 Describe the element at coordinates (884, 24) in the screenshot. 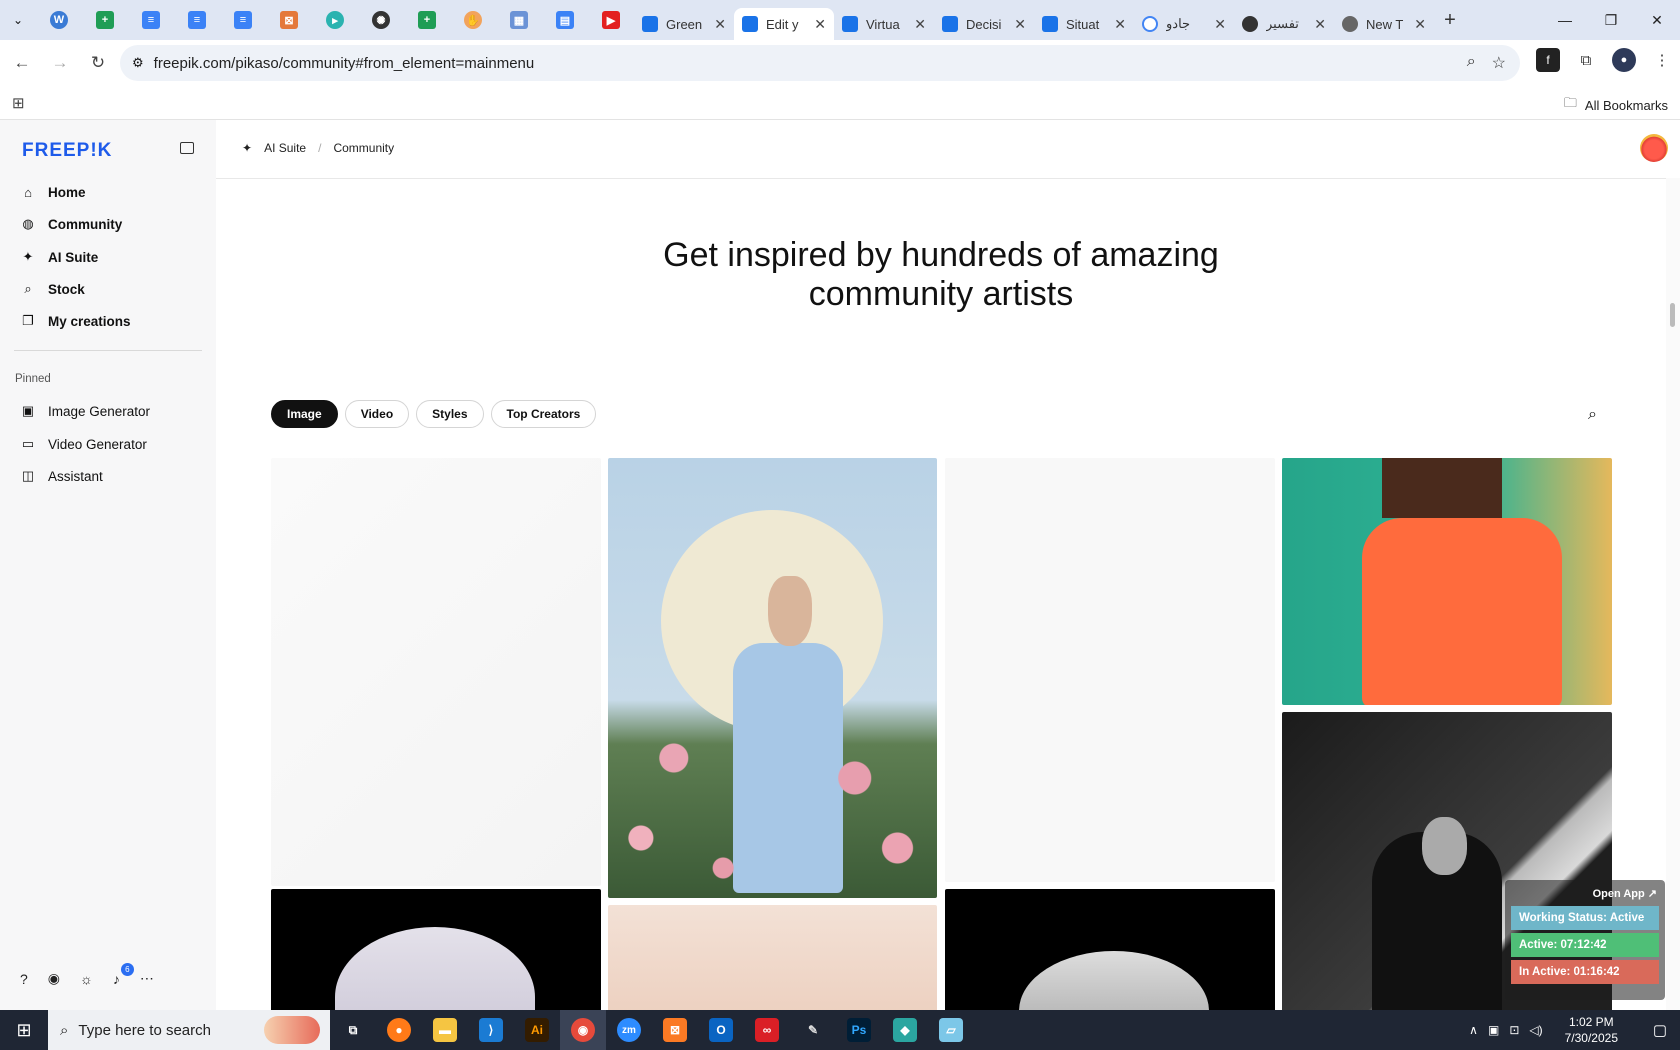

I see `tab-virtual: Virtua ✕` at that location.